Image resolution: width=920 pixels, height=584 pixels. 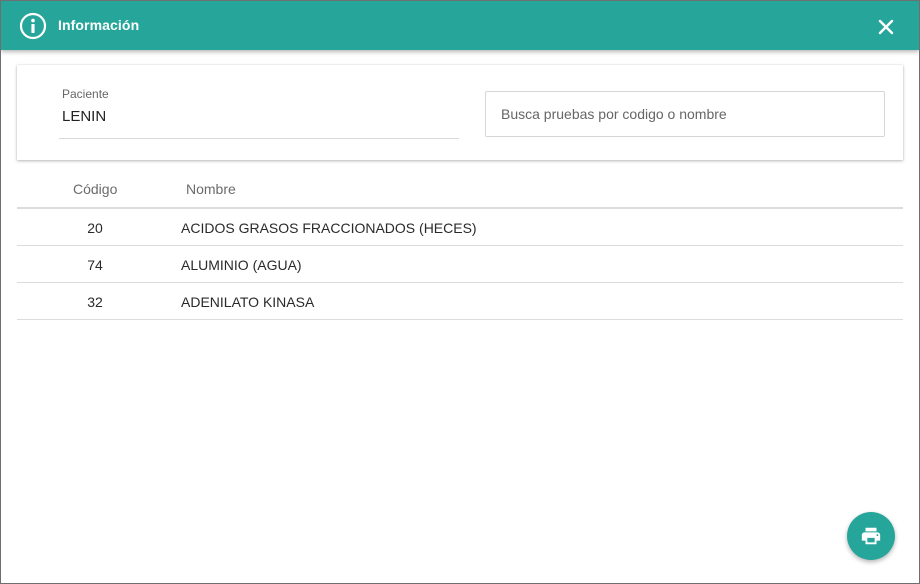 What do you see at coordinates (886, 27) in the screenshot?
I see `close-icon` at bounding box center [886, 27].